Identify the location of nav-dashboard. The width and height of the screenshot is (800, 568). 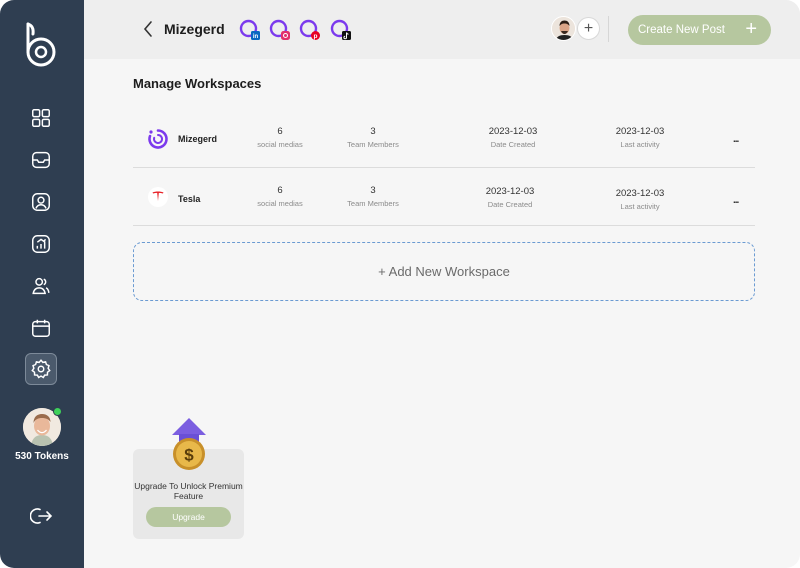
(41, 118).